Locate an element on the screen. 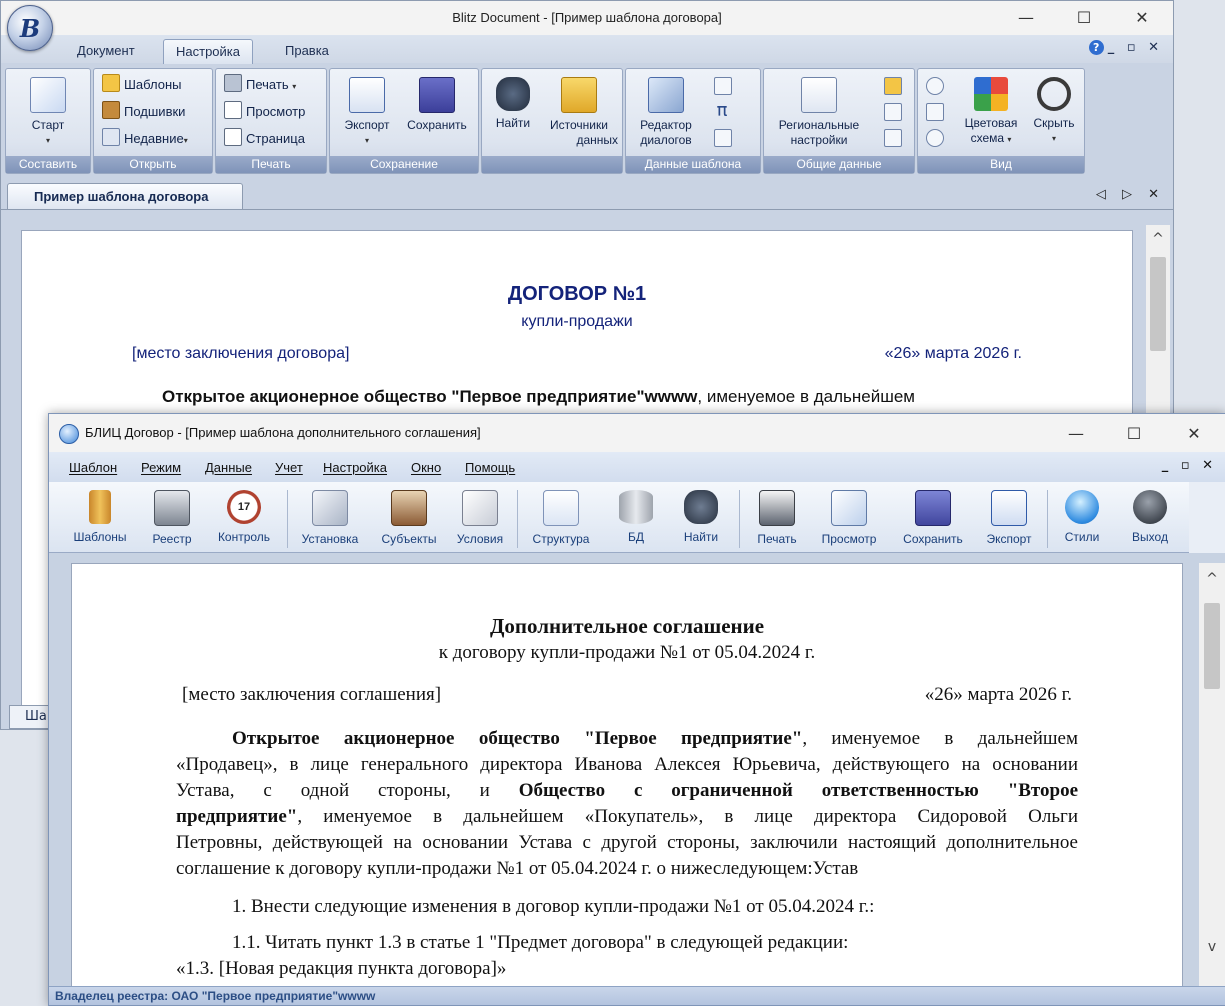 The image size is (1225, 1006). menu-settings: Настройка is located at coordinates (355, 467).